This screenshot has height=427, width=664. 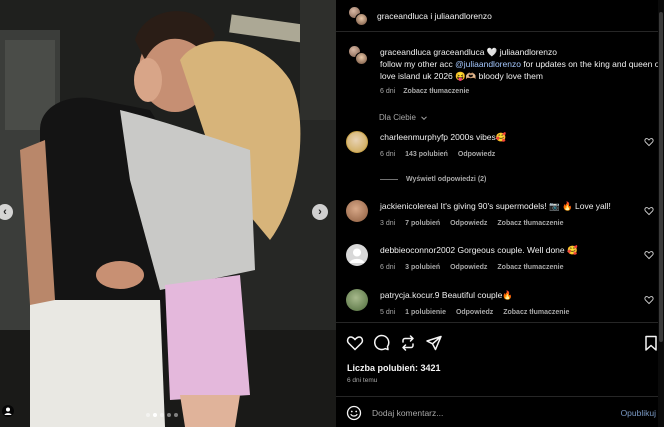 What do you see at coordinates (446, 179) in the screenshot?
I see `view-replies-label: Wyświetl odpowiedzi (2)` at bounding box center [446, 179].